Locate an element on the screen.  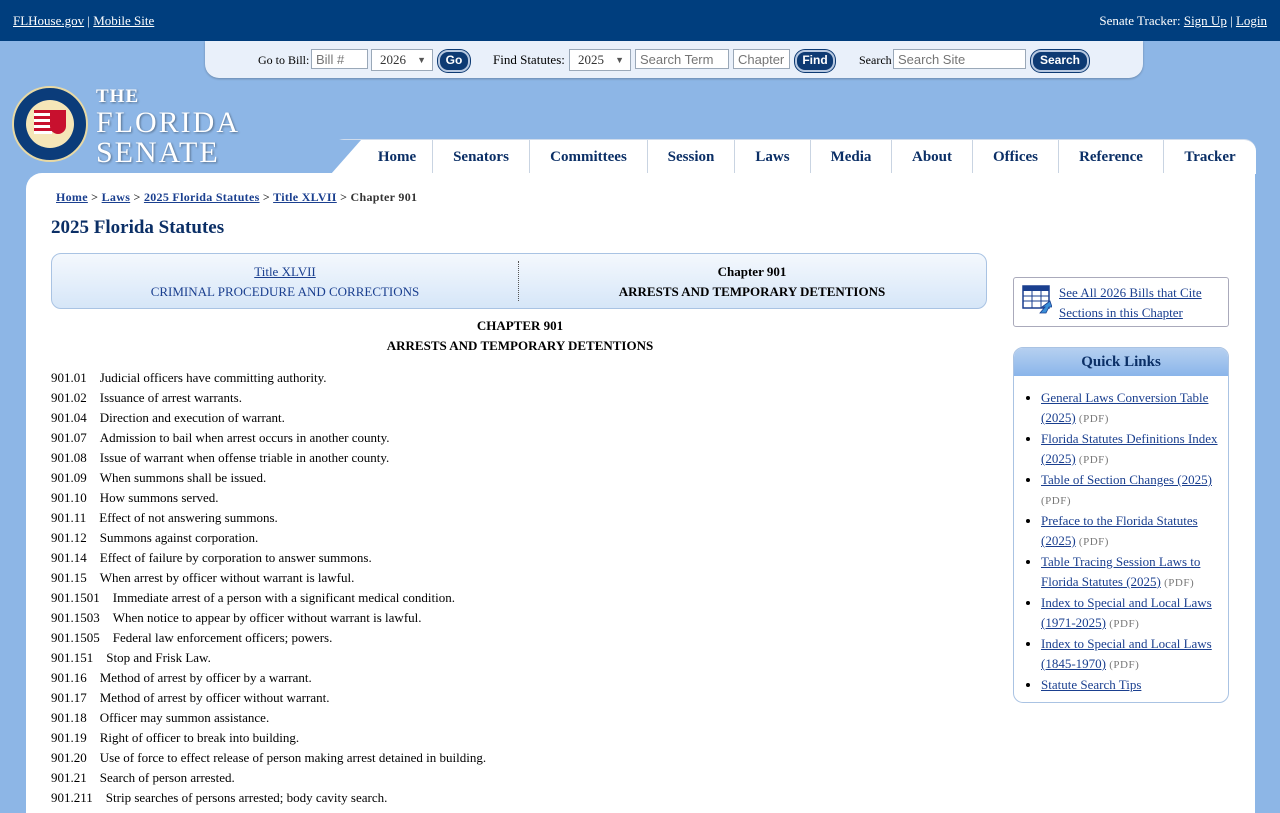
section-title: Search of person arrested. is located at coordinates (167, 777).